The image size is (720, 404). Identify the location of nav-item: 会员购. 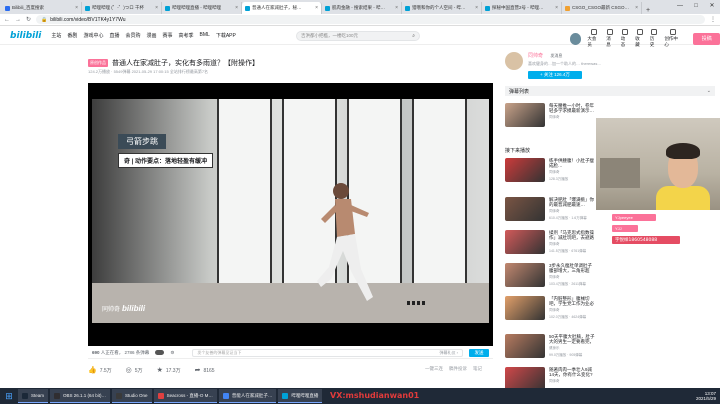
(132, 35).